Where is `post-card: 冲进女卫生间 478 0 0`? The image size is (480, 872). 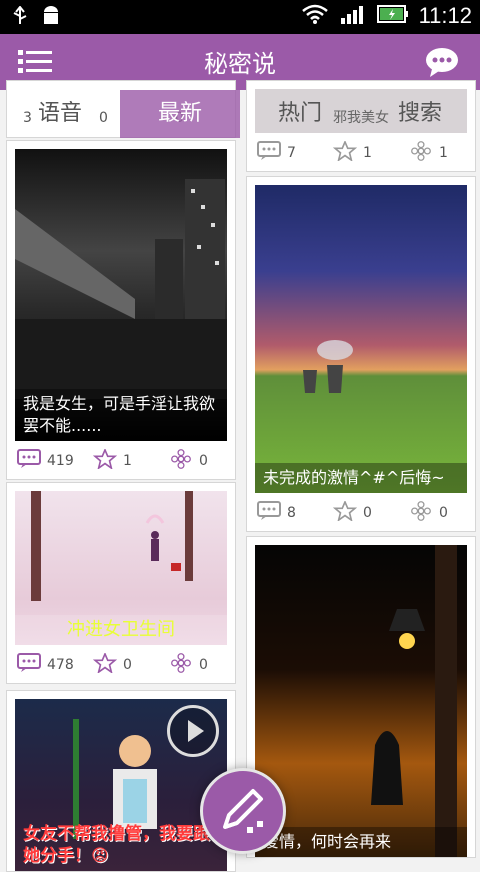
post-card: 冲进女卫生间 478 0 0 is located at coordinates (121, 583).